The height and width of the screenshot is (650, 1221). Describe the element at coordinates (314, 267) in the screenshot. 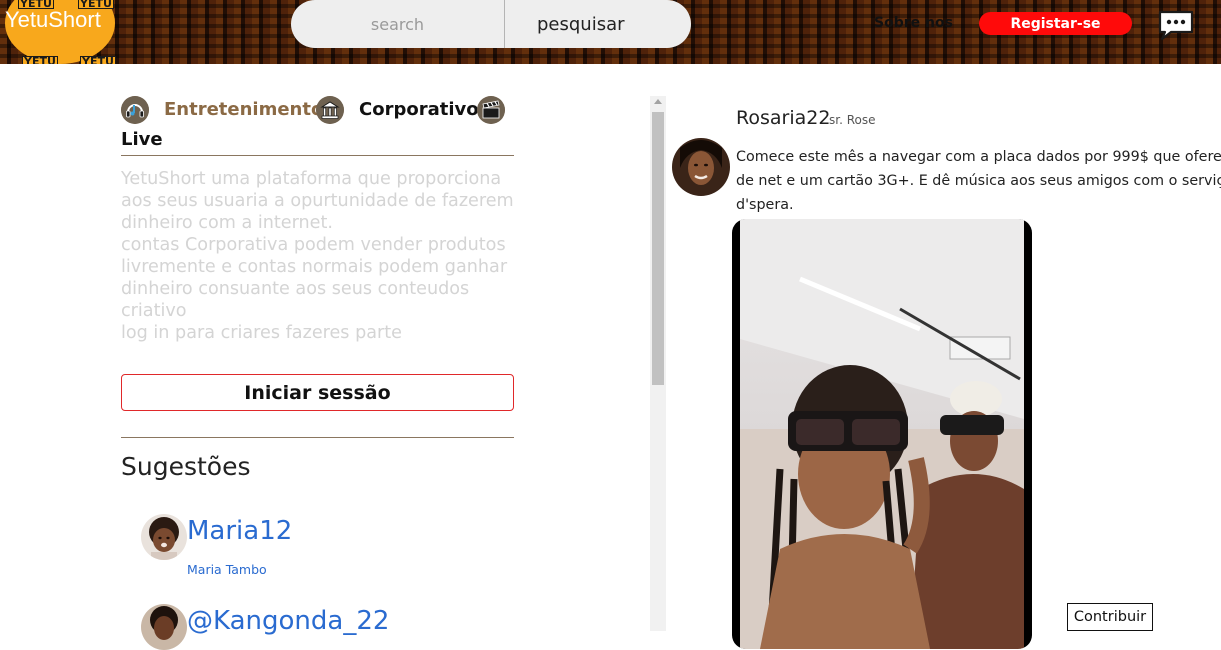

I see `intro-line: livremente e contas normais podem ganhar` at that location.